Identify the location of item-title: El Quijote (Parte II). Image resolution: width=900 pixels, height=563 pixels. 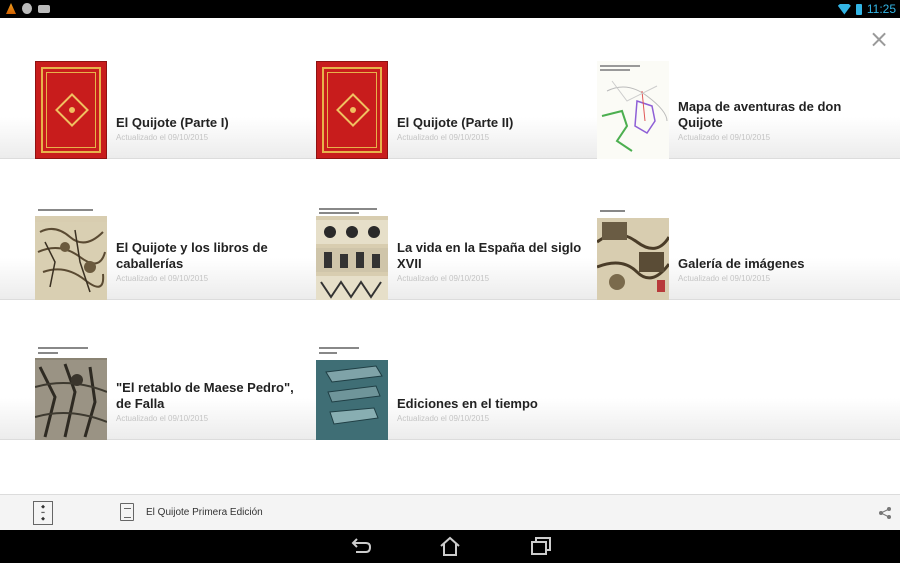
(455, 122).